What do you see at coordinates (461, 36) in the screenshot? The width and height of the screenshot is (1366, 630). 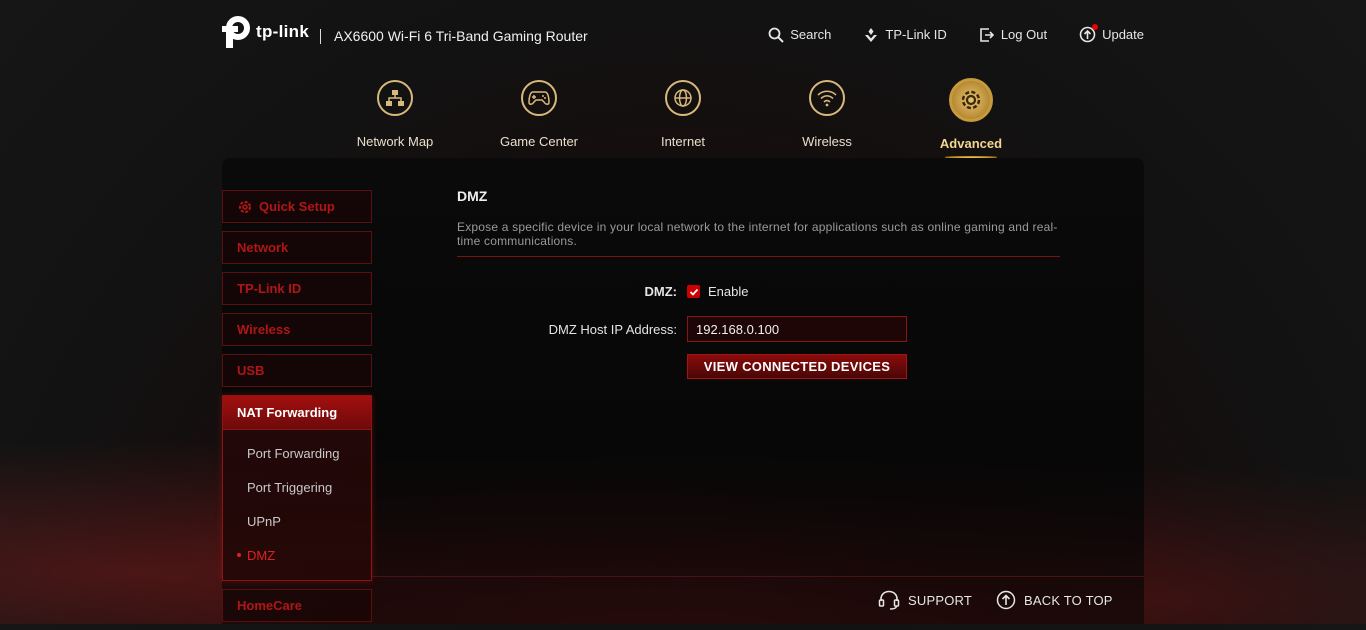 I see `router-model: AX6600 Wi-Fi 6 Tri-Band Gaming Router` at bounding box center [461, 36].